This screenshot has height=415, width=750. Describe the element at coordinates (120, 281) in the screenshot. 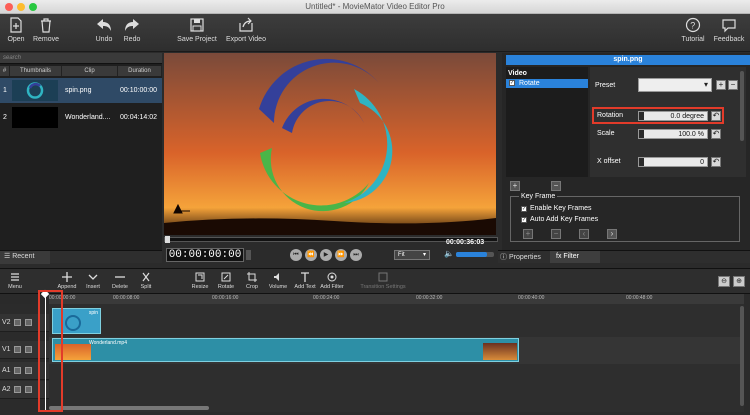

I see `delete-button: Delete` at that location.